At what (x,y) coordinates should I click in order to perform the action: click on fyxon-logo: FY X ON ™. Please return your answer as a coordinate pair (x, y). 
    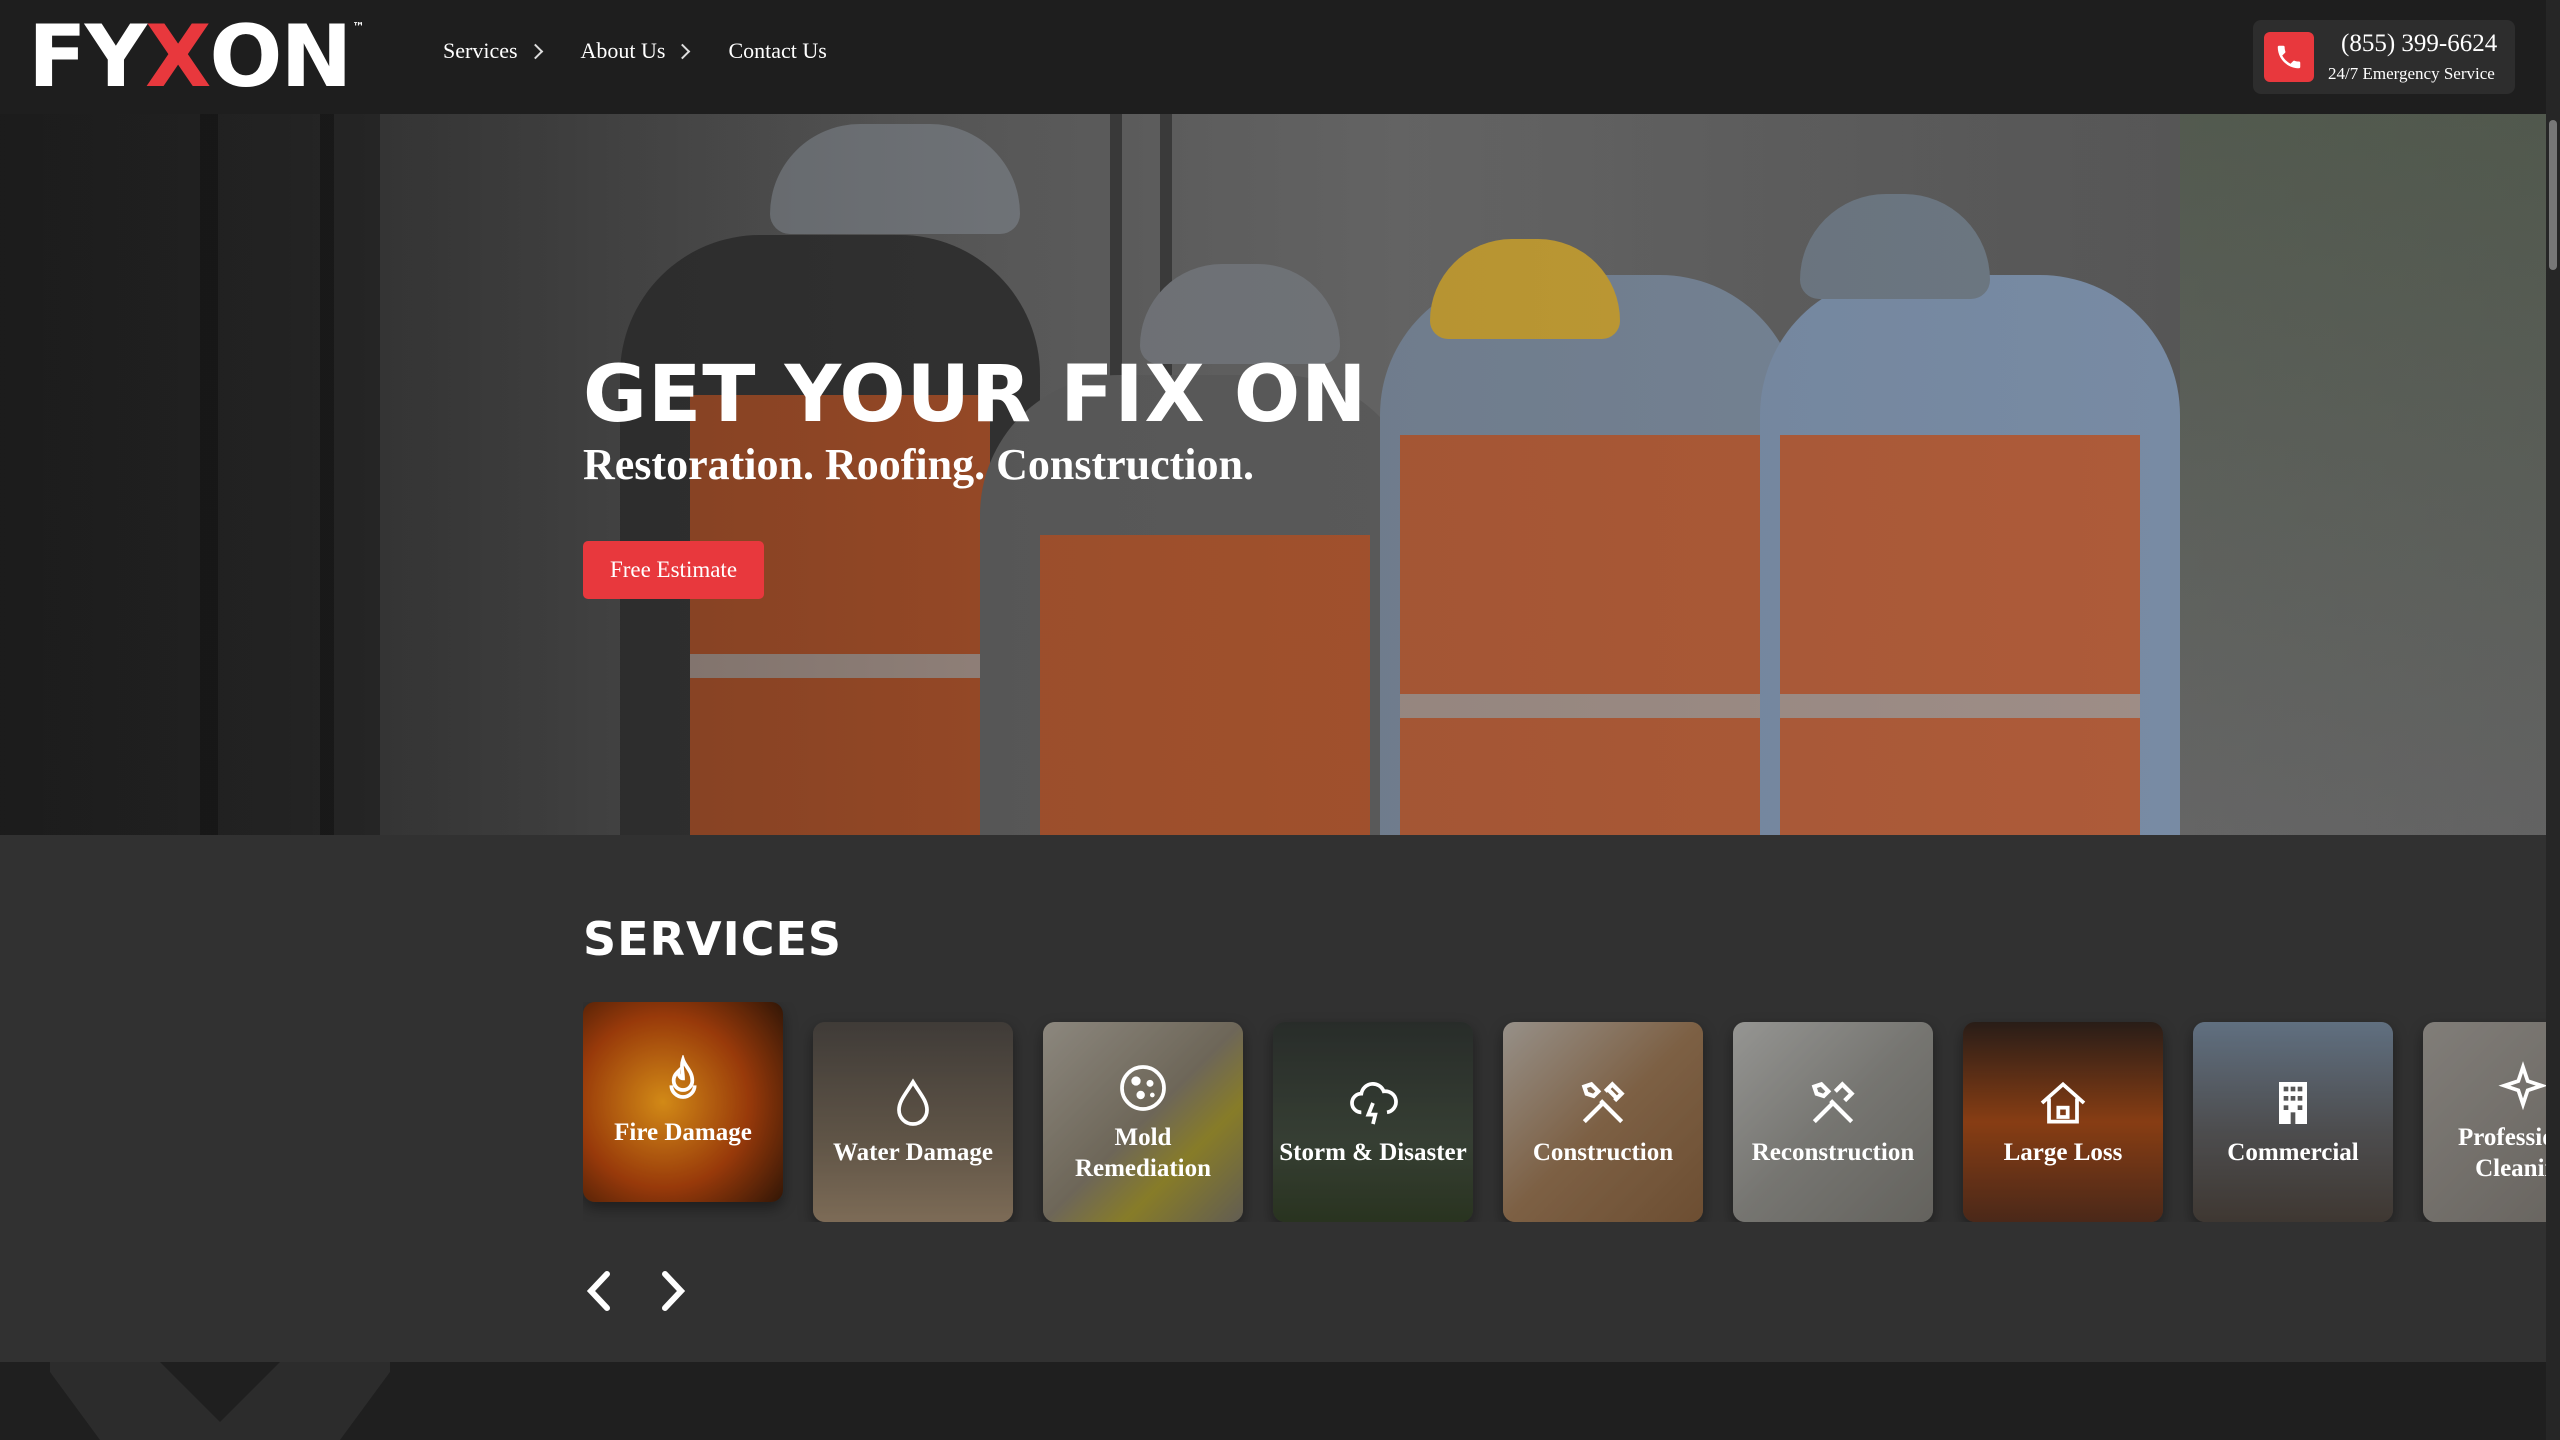
    Looking at the image, I should click on (196, 57).